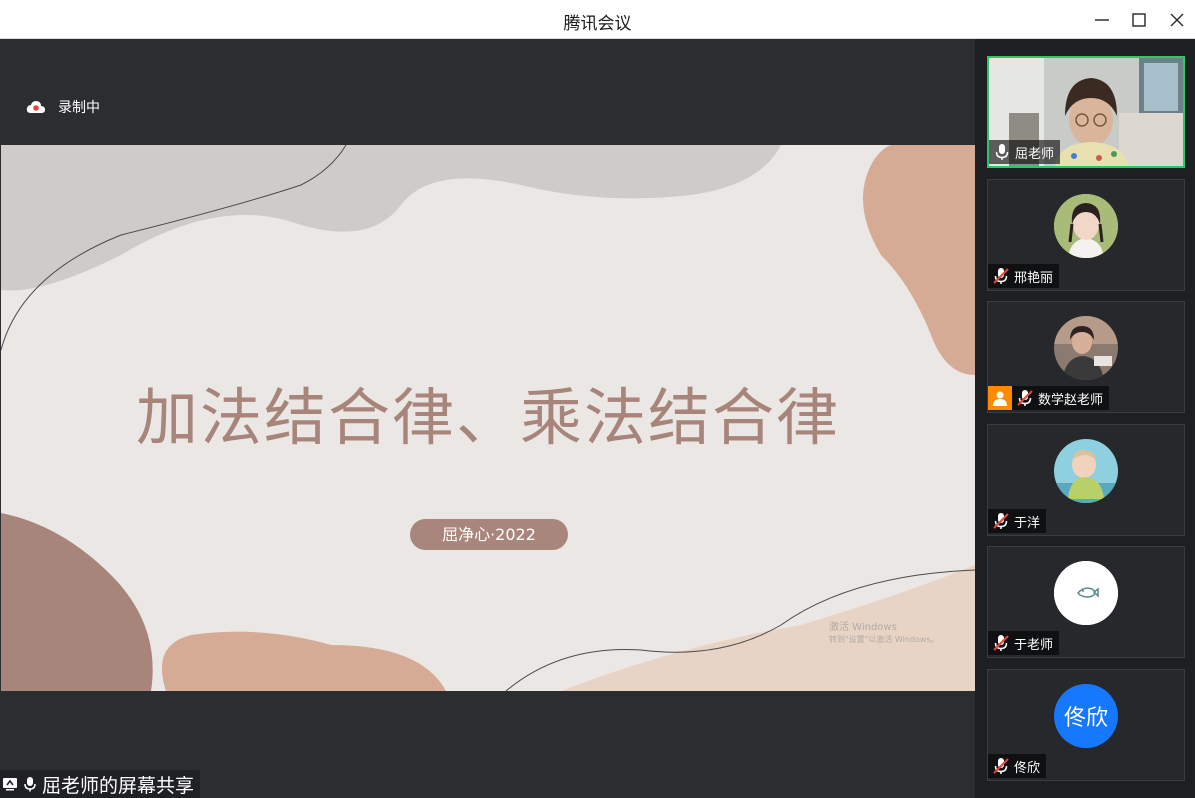  I want to click on participant-tile: 佟欣 佟欣, so click(1086, 725).